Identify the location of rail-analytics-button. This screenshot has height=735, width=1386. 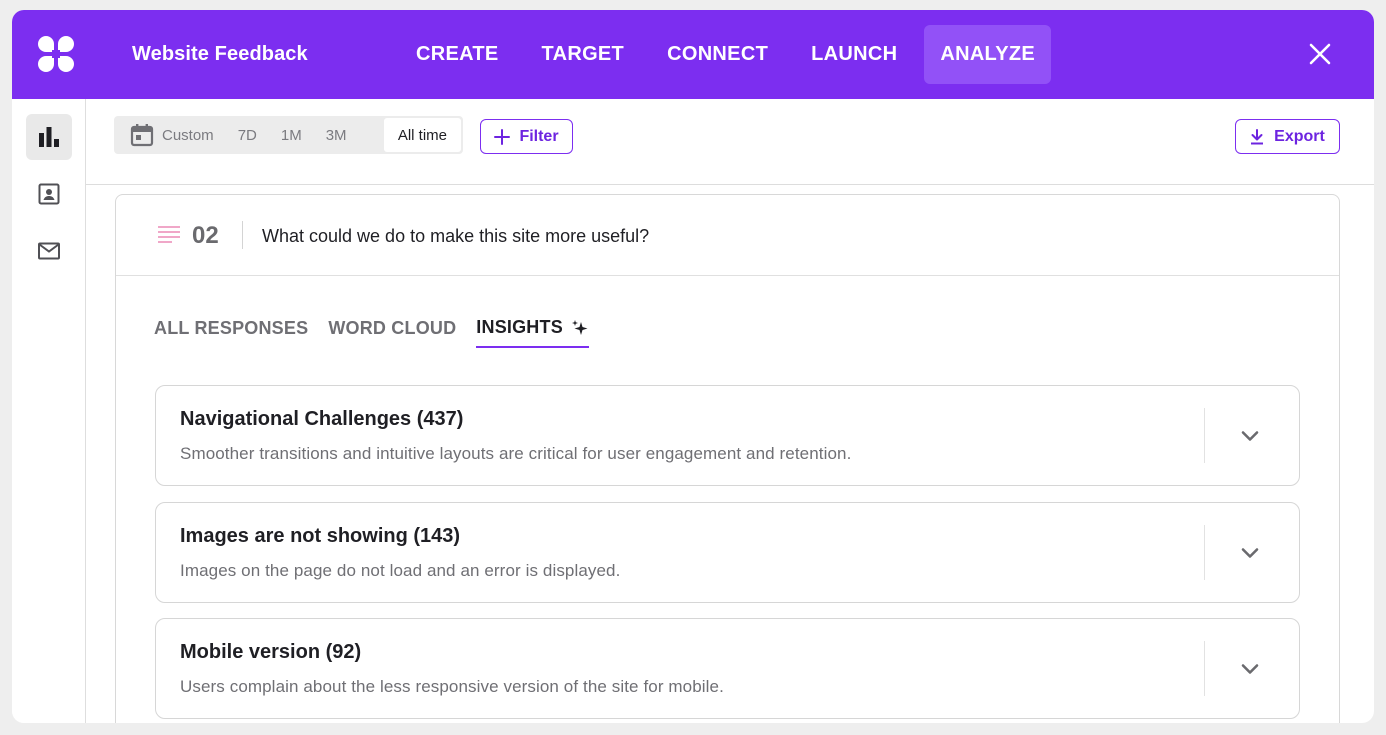
(49, 137).